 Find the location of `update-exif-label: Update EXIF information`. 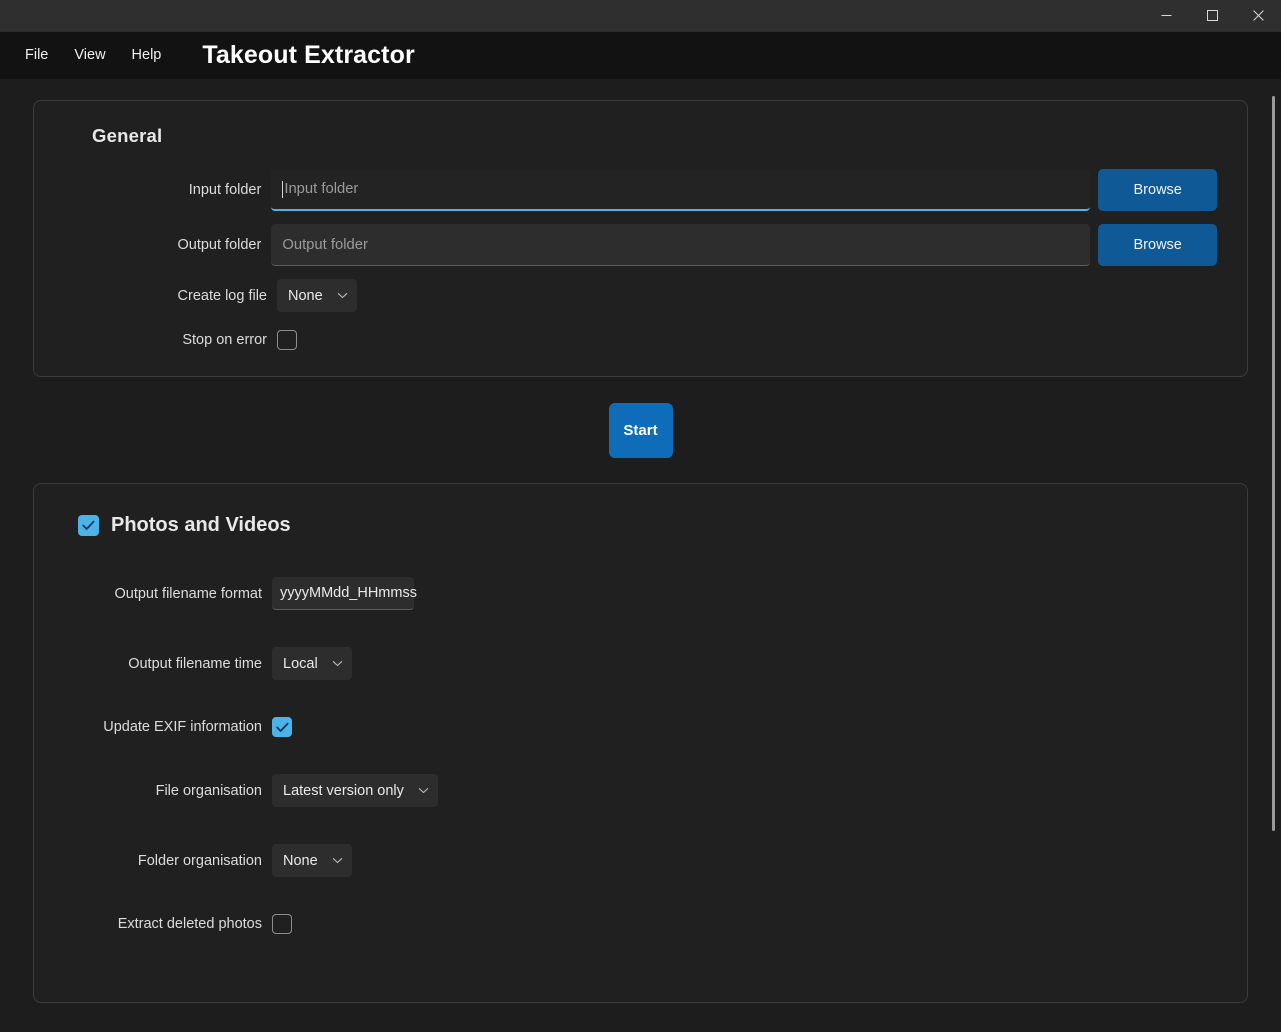

update-exif-label: Update EXIF information is located at coordinates (182, 727).